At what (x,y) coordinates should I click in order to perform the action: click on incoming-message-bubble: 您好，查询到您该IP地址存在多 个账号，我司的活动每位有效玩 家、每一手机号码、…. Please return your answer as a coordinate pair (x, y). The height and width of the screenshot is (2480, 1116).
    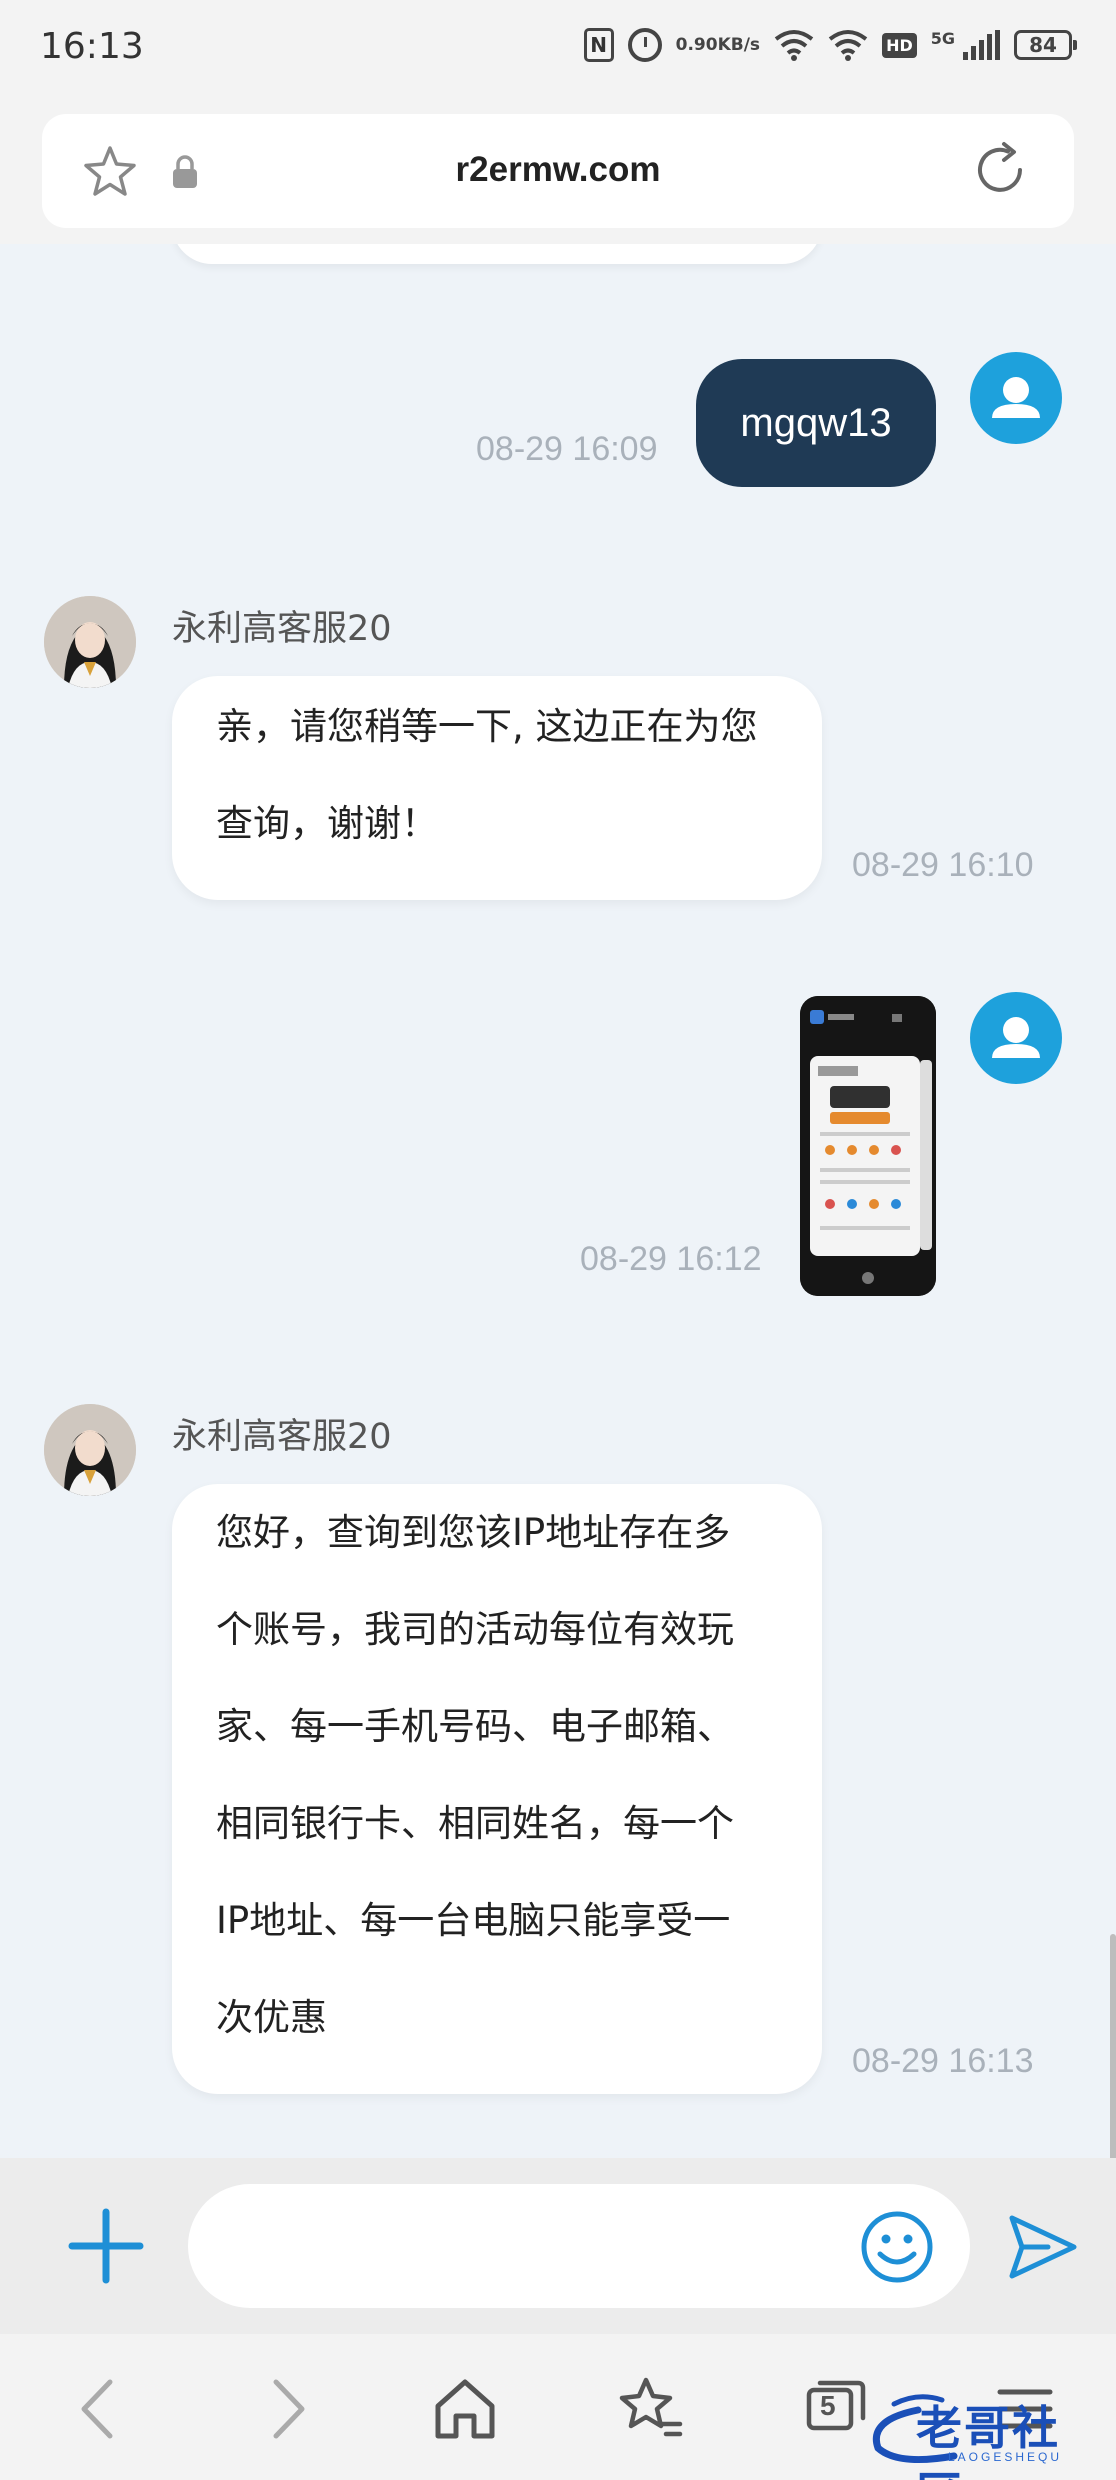
    Looking at the image, I should click on (497, 1789).